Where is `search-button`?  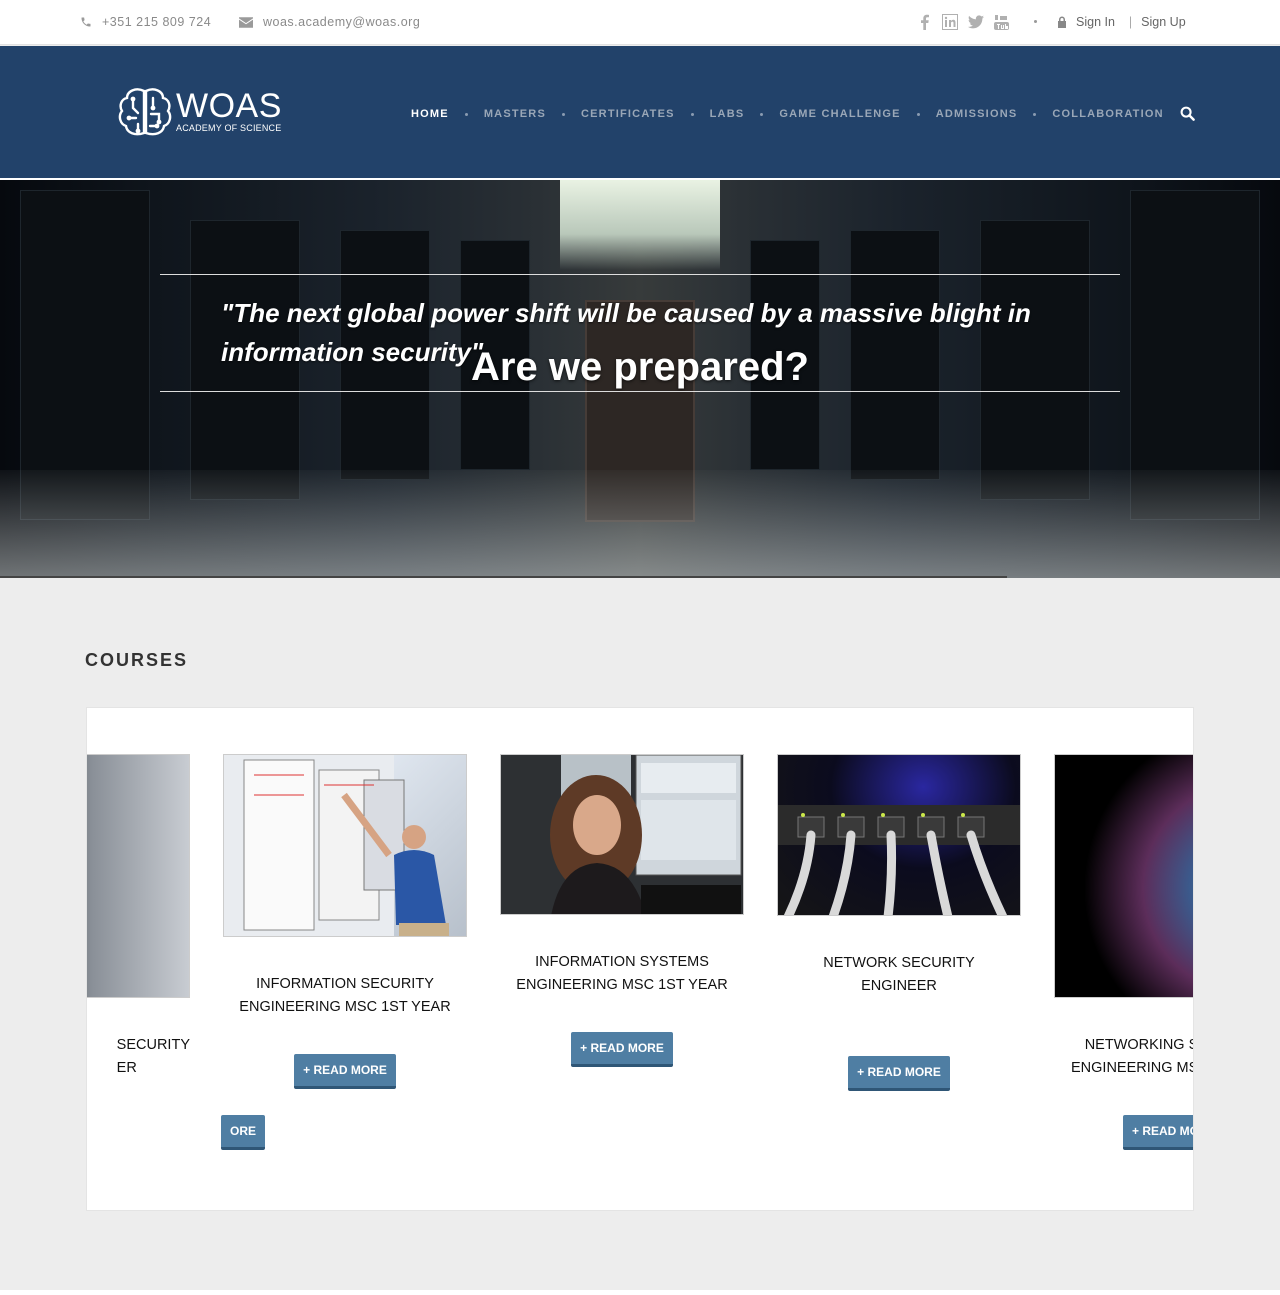
search-button is located at coordinates (1187, 116).